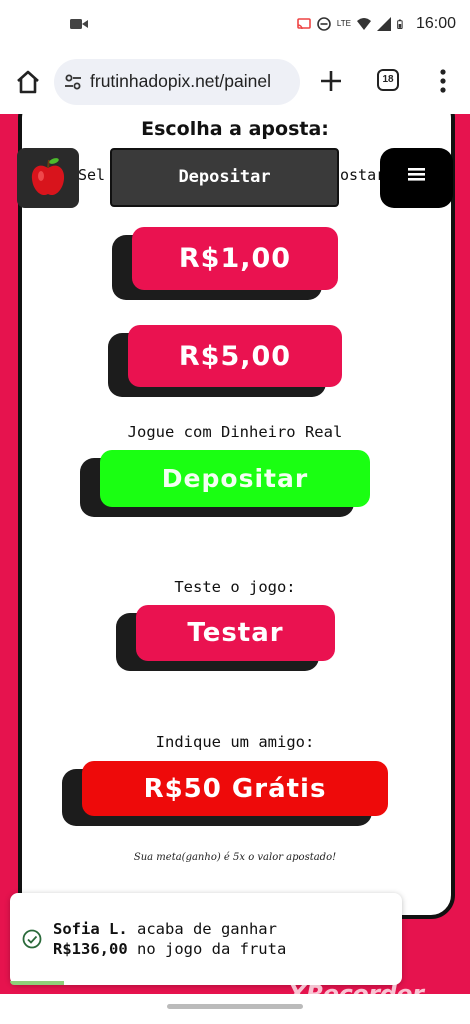 Image resolution: width=470 pixels, height=1024 pixels. Describe the element at coordinates (32, 939) in the screenshot. I see `check-circle-icon` at that location.